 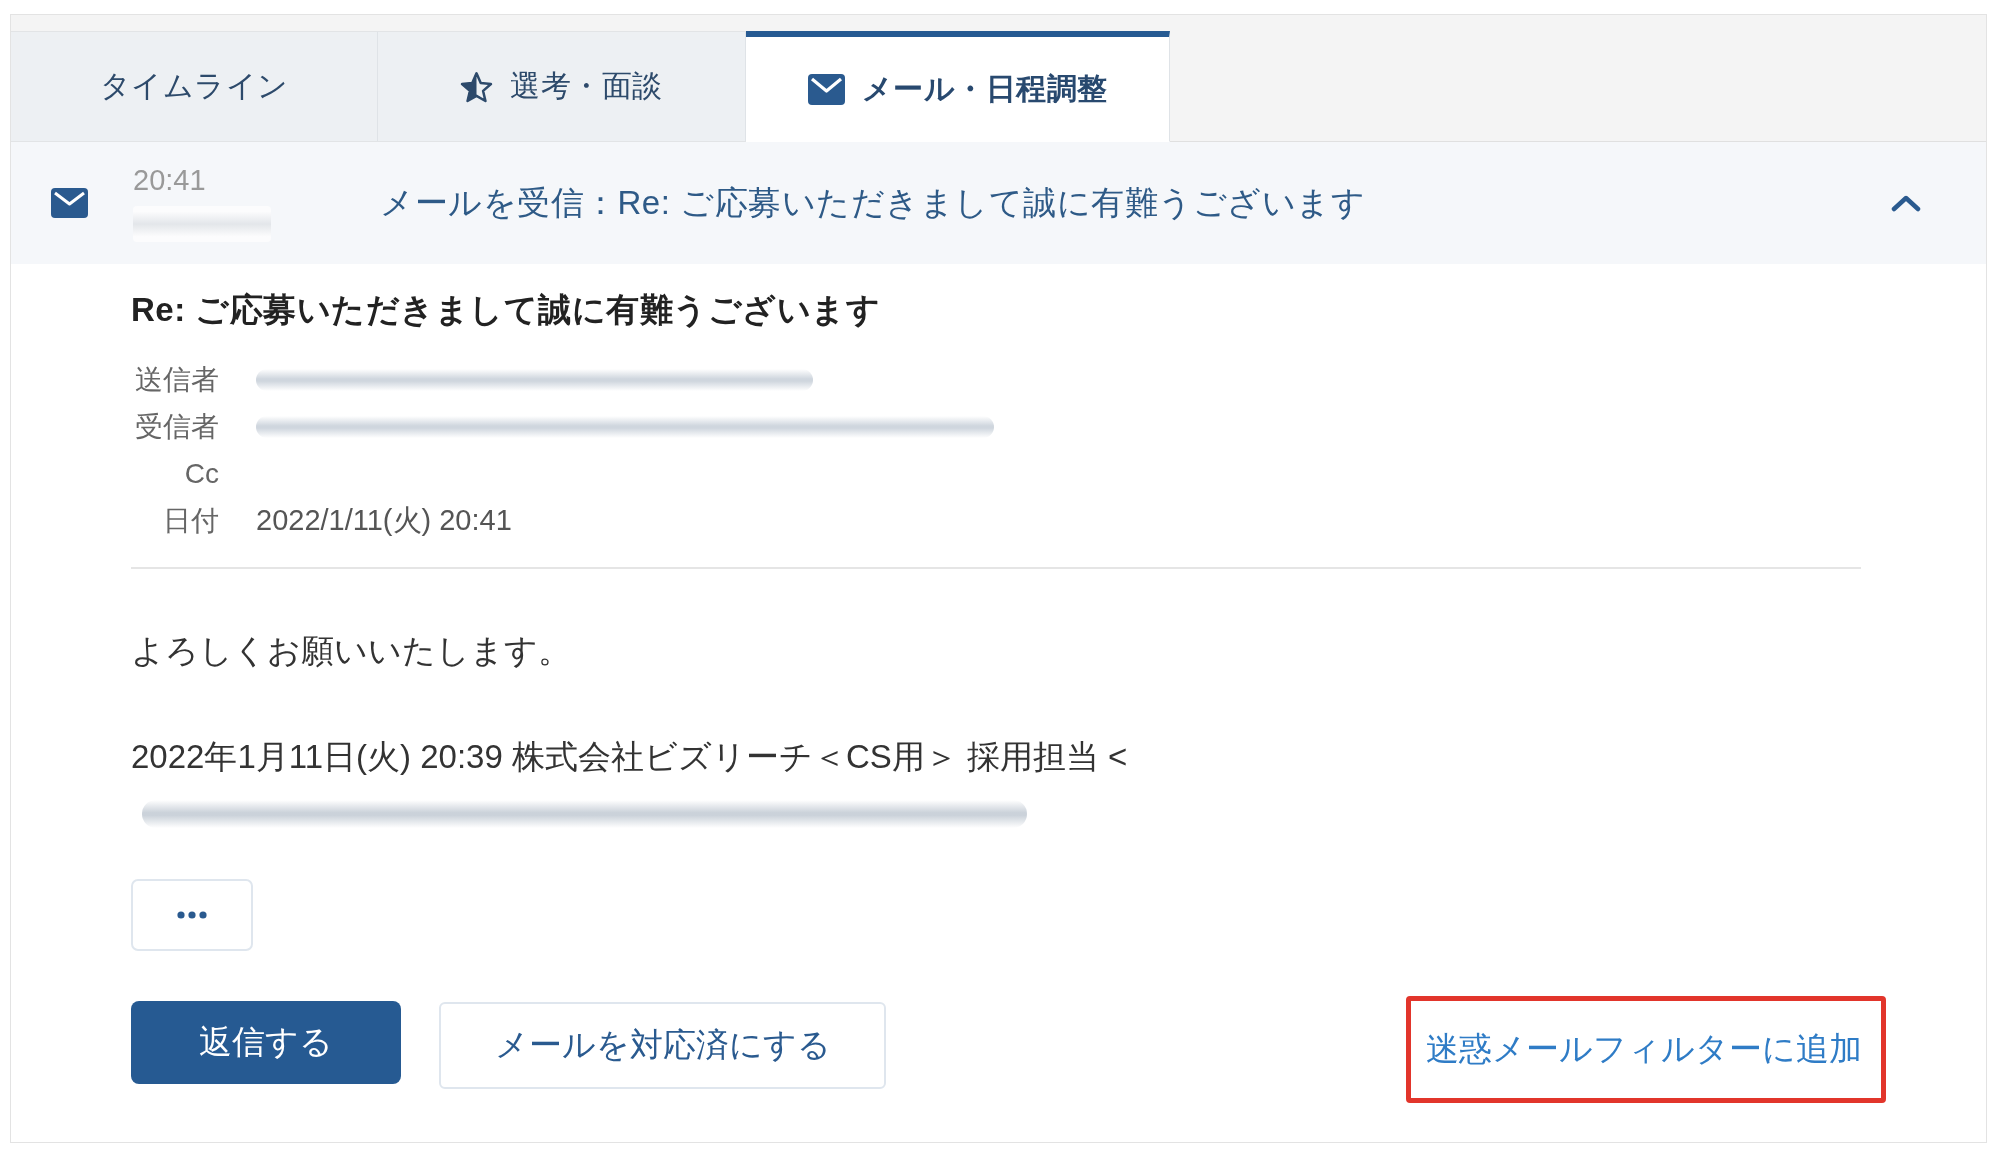 What do you see at coordinates (194, 86) in the screenshot?
I see `tab: タイムライン` at bounding box center [194, 86].